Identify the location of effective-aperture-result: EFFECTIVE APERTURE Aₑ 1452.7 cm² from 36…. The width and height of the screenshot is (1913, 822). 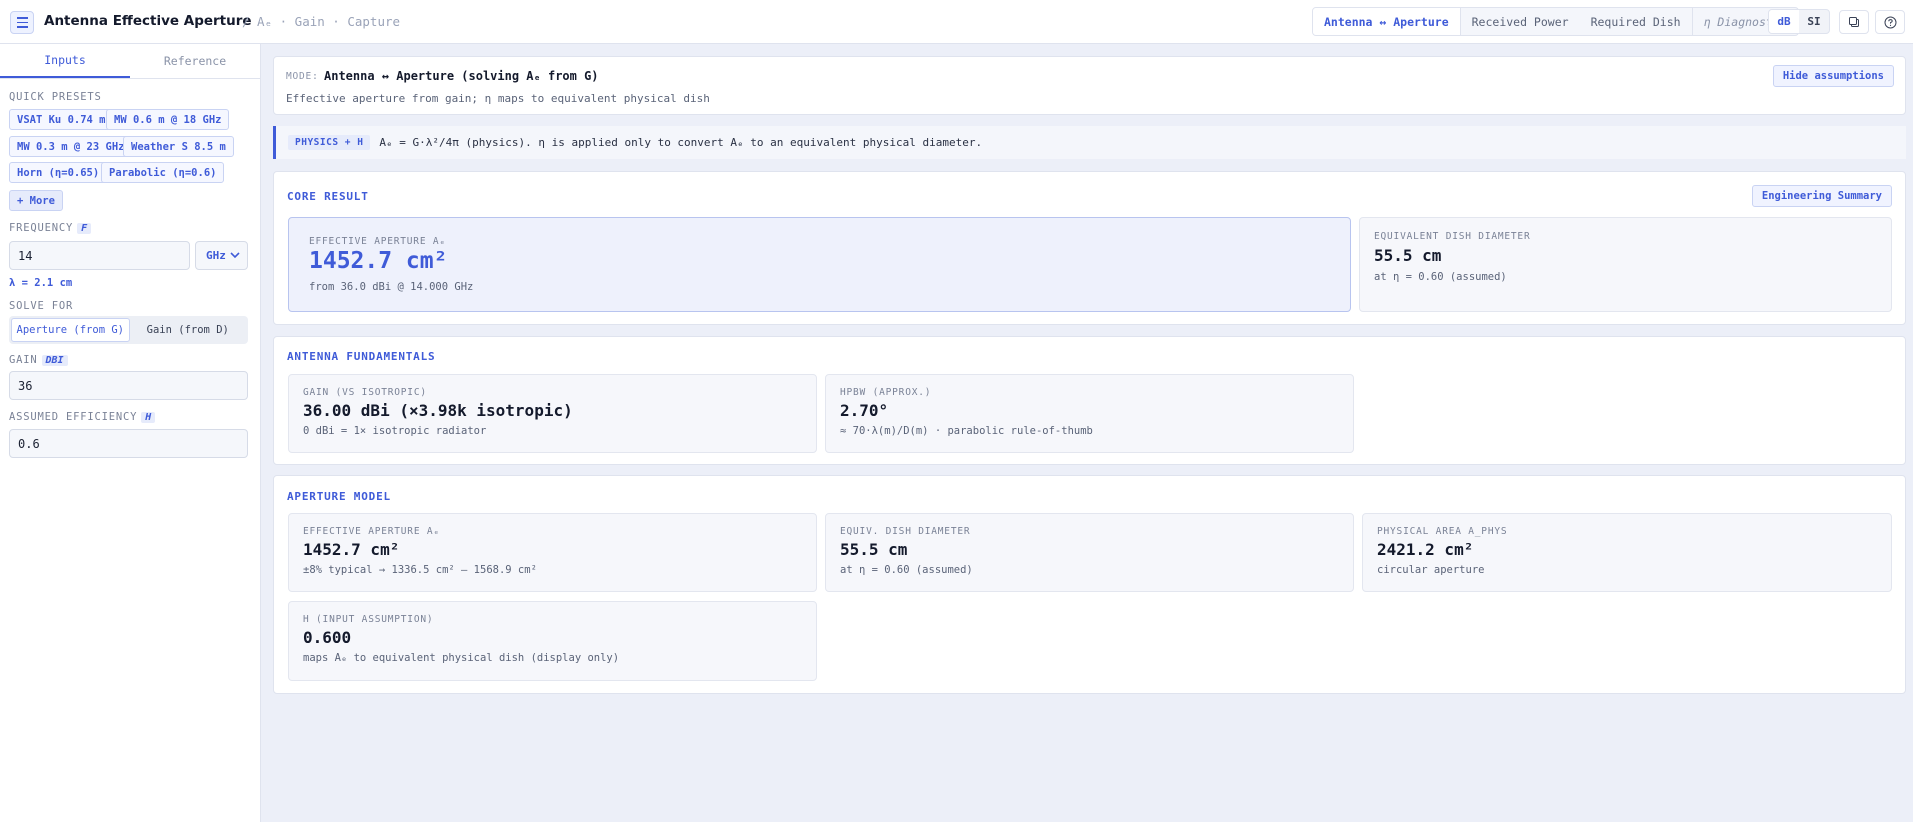
(819, 264).